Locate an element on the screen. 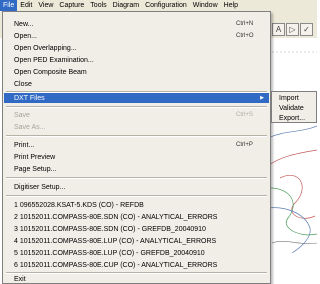  menu-item-print: Print... Ctrl+P is located at coordinates (136, 145).